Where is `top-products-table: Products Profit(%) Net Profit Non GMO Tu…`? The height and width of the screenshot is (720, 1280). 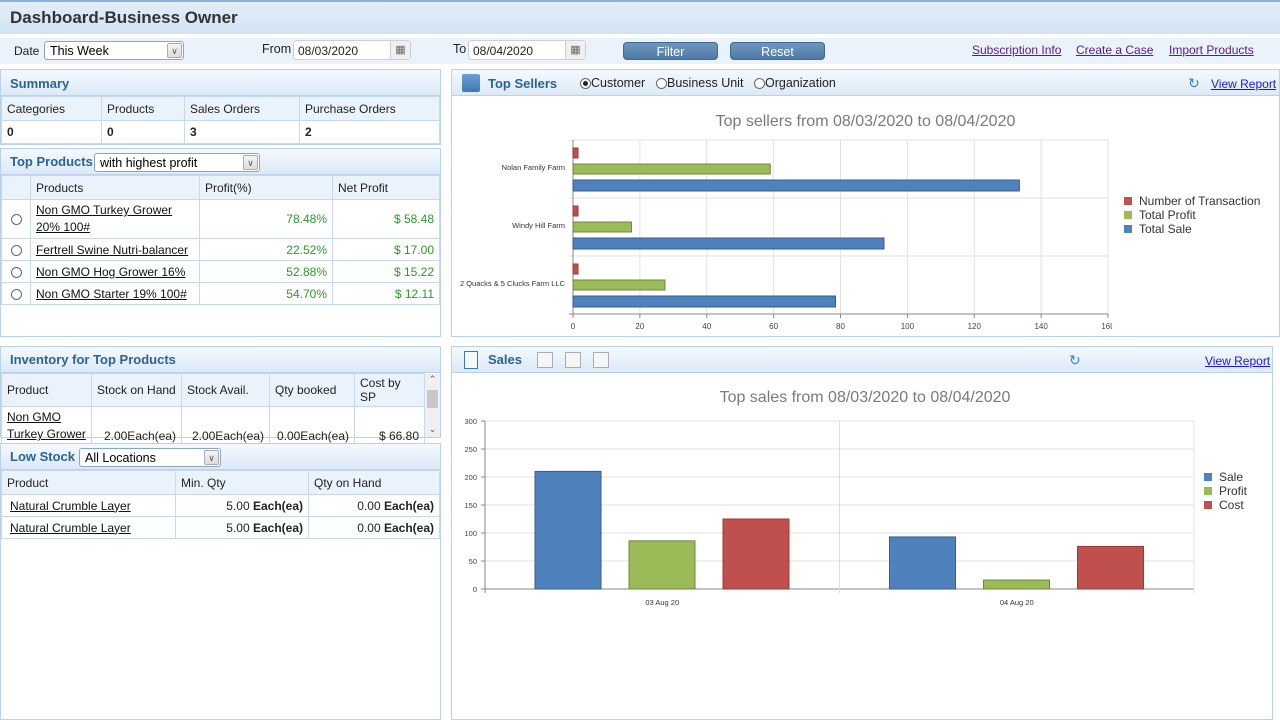 top-products-table: Products Profit(%) Net Profit Non GMO Tu… is located at coordinates (220, 240).